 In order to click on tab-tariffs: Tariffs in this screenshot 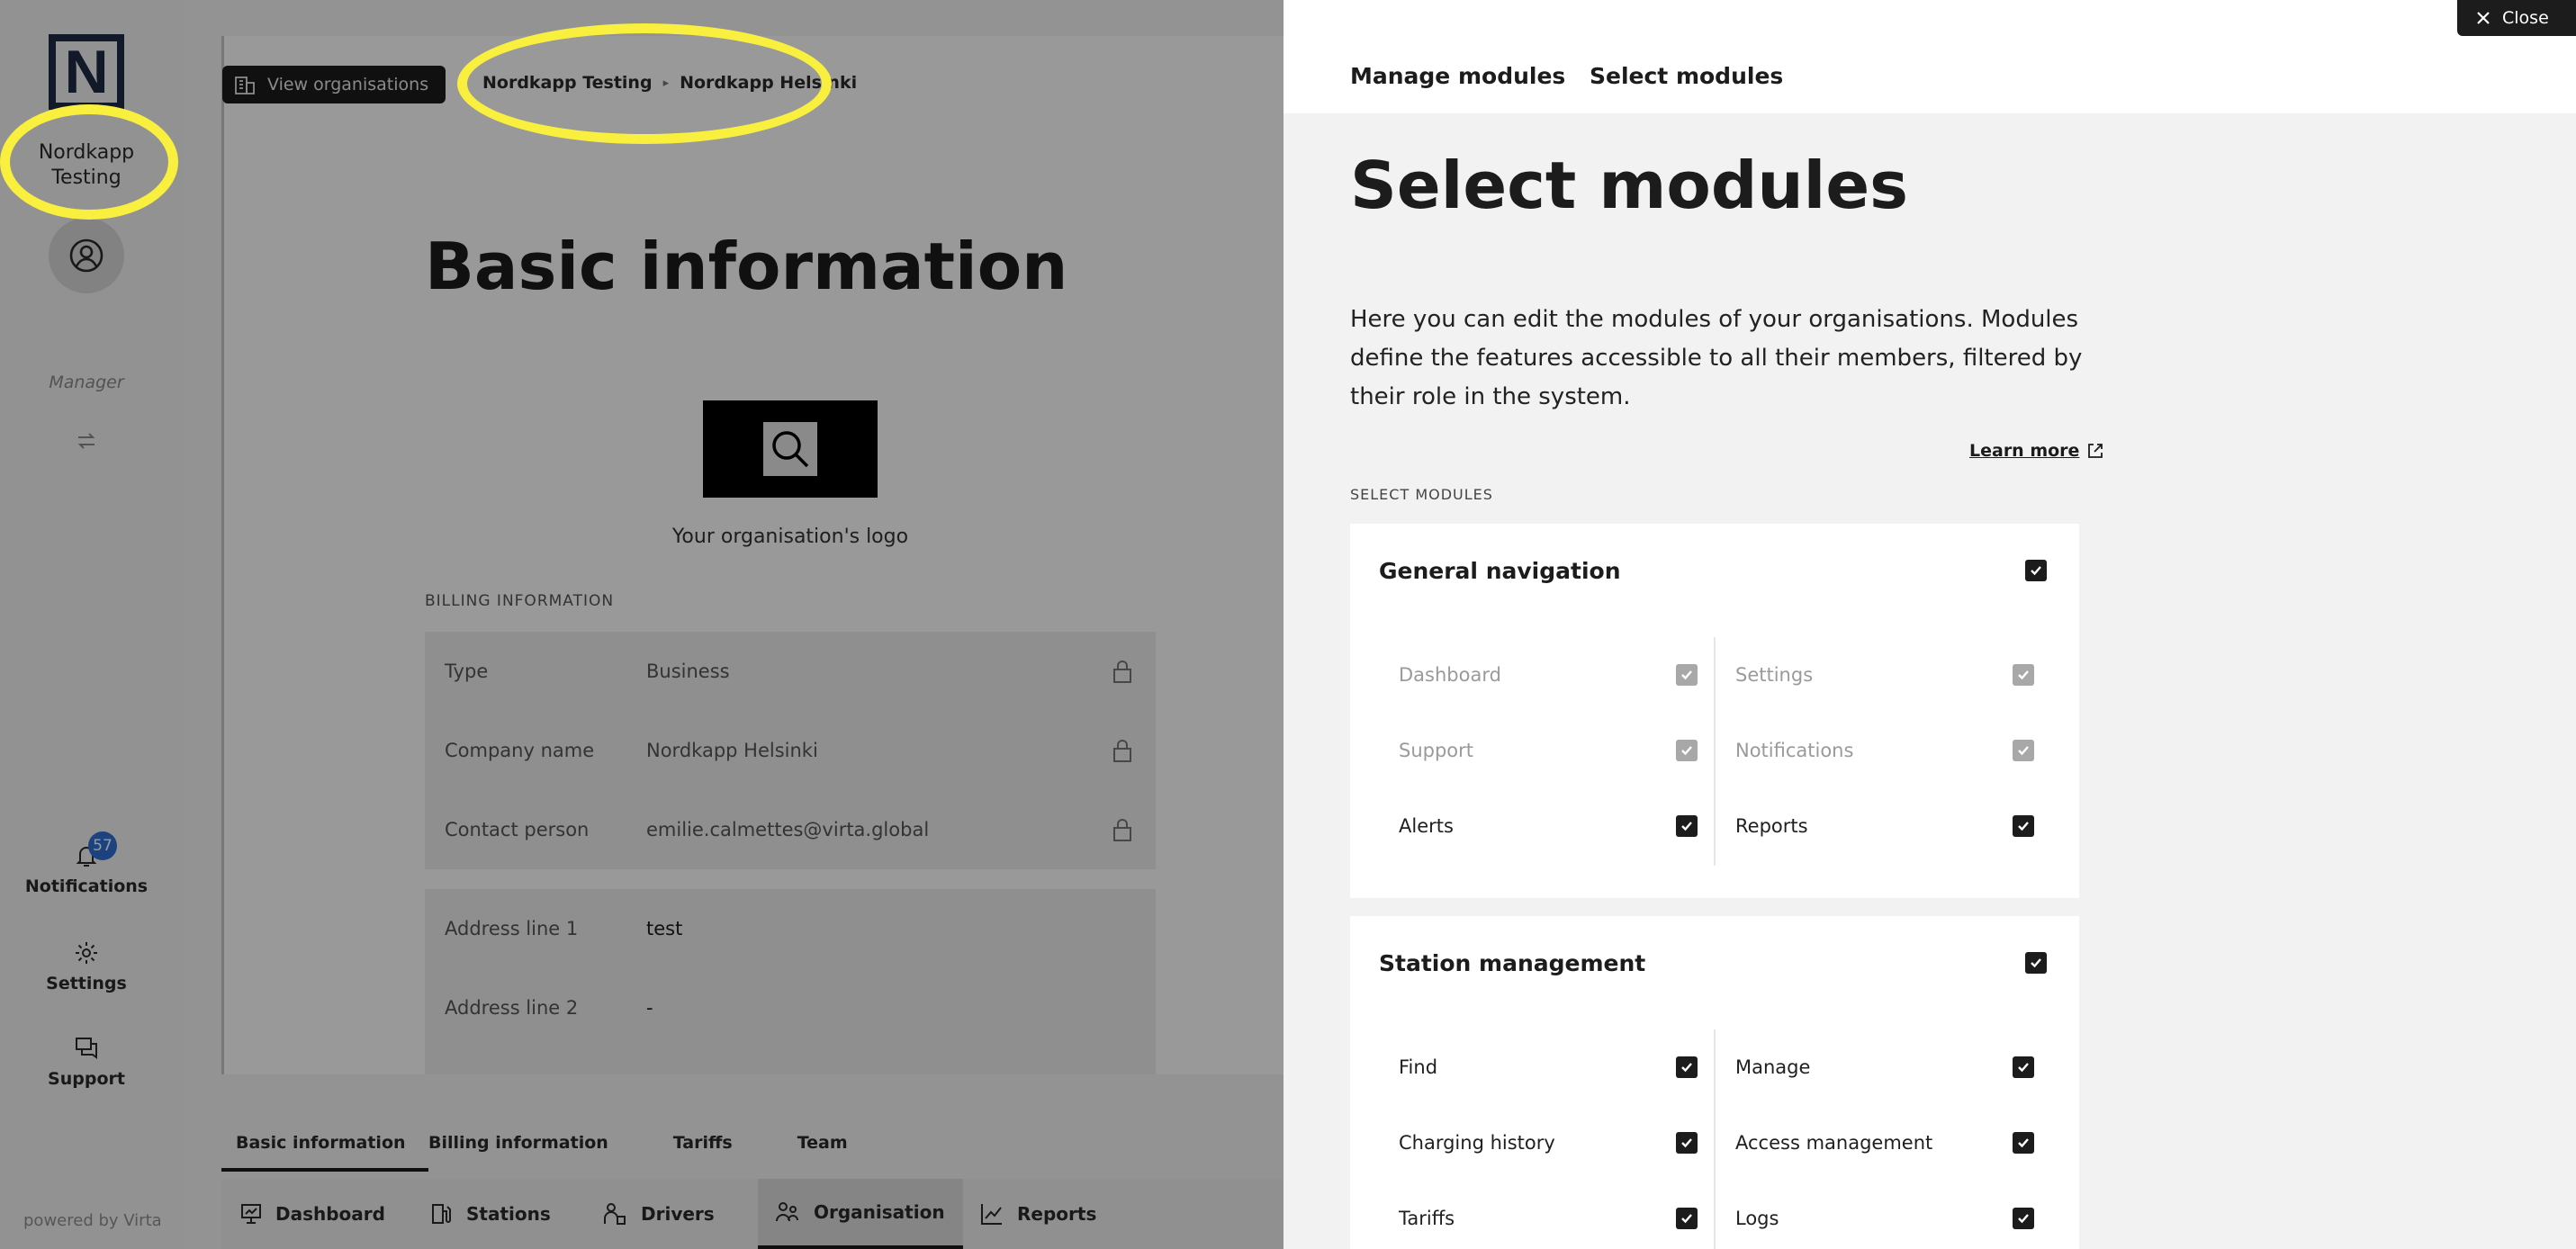, I will do `click(685, 1143)`.